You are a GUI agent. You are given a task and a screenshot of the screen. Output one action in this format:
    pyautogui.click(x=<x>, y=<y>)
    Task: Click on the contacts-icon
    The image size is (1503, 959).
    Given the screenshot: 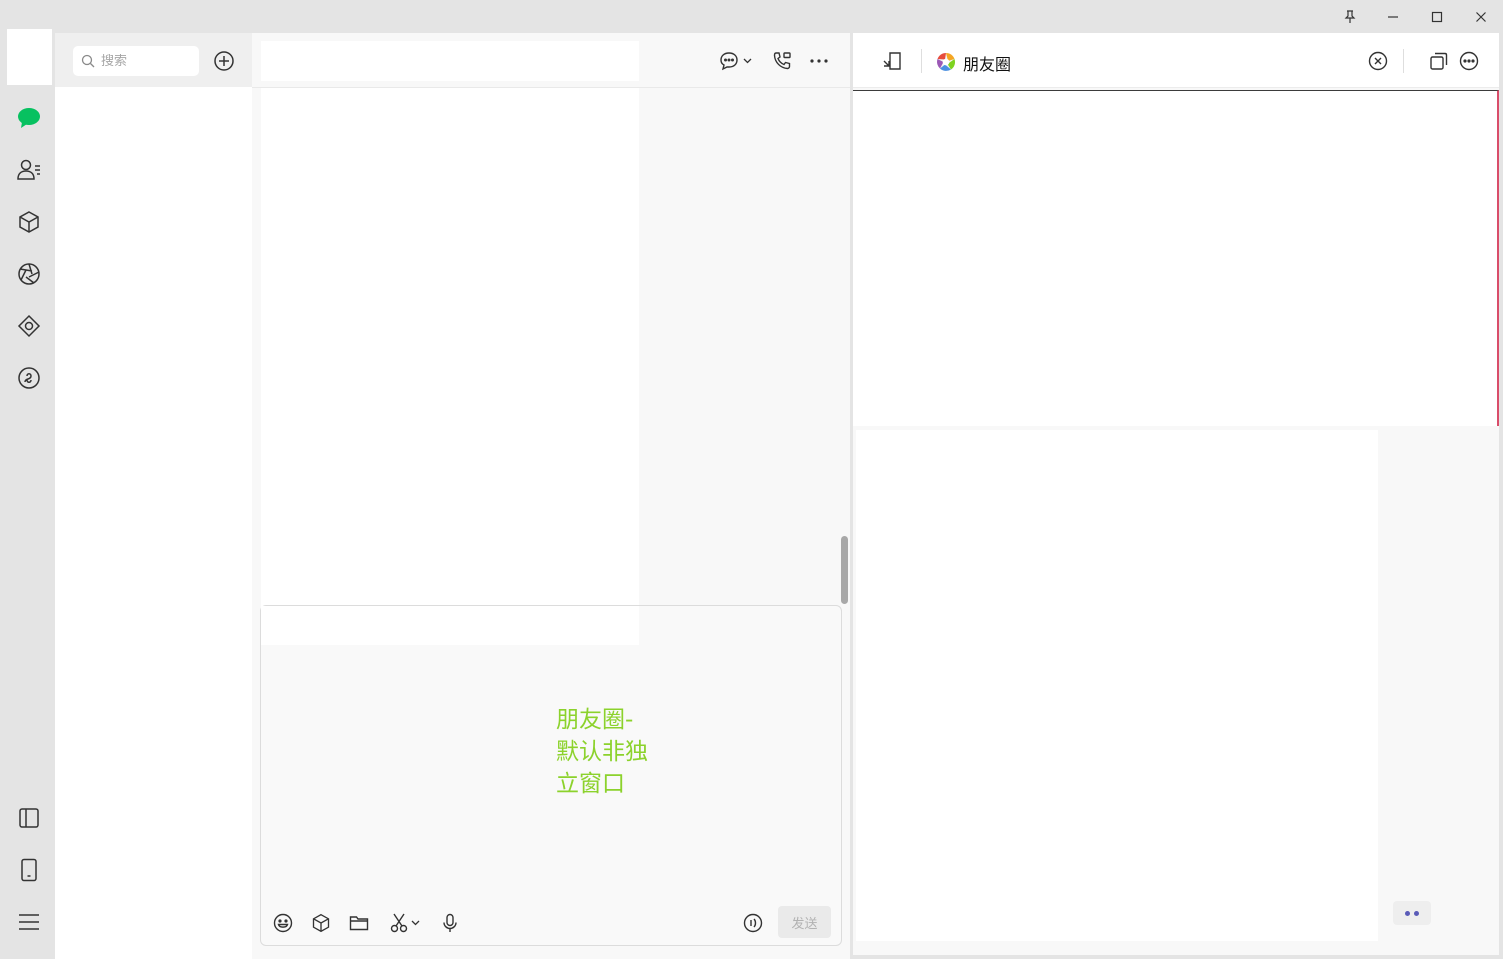 What is the action you would take?
    pyautogui.click(x=29, y=170)
    